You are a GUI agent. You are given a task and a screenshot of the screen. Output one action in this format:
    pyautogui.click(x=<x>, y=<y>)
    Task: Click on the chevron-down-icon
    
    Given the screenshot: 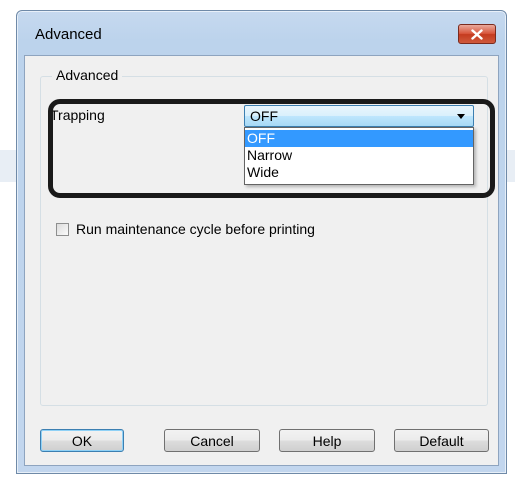 What is the action you would take?
    pyautogui.click(x=461, y=116)
    